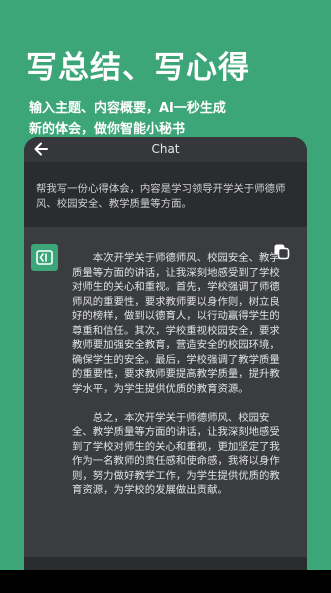 Image resolution: width=331 pixels, height=593 pixels. Describe the element at coordinates (127, 108) in the screenshot. I see `promo-subline-1: 输入主题、内容概要，AI一秒生成` at that location.